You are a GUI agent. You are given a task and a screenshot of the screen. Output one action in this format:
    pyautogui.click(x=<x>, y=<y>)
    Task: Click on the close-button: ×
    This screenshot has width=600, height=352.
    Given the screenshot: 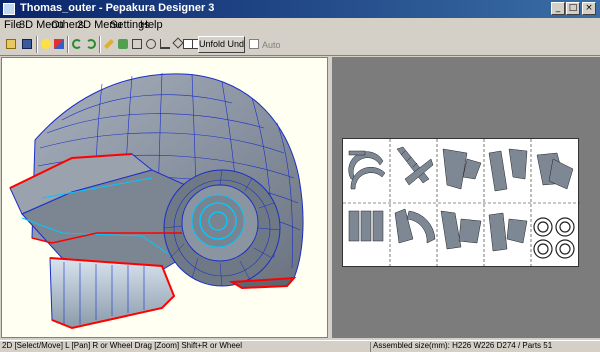 What is the action you would take?
    pyautogui.click(x=589, y=8)
    